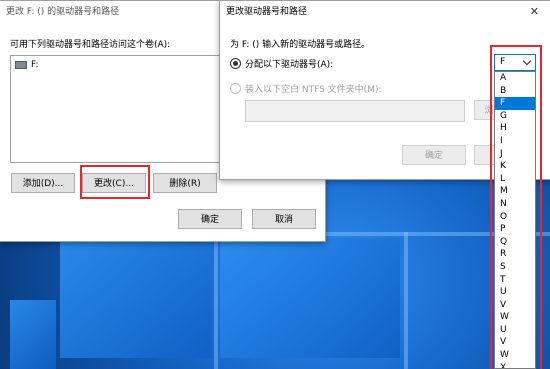  I want to click on dialog-title: 更改驱动器号和路径, so click(267, 12).